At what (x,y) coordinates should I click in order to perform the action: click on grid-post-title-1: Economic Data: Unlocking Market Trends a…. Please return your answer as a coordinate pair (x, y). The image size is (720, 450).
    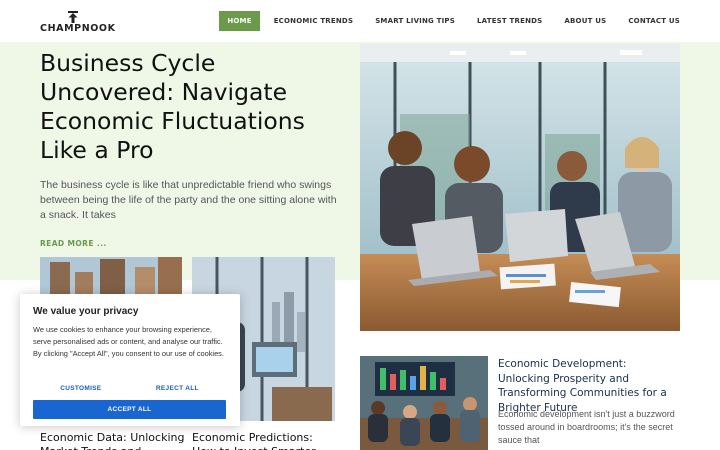
    Looking at the image, I should click on (112, 440).